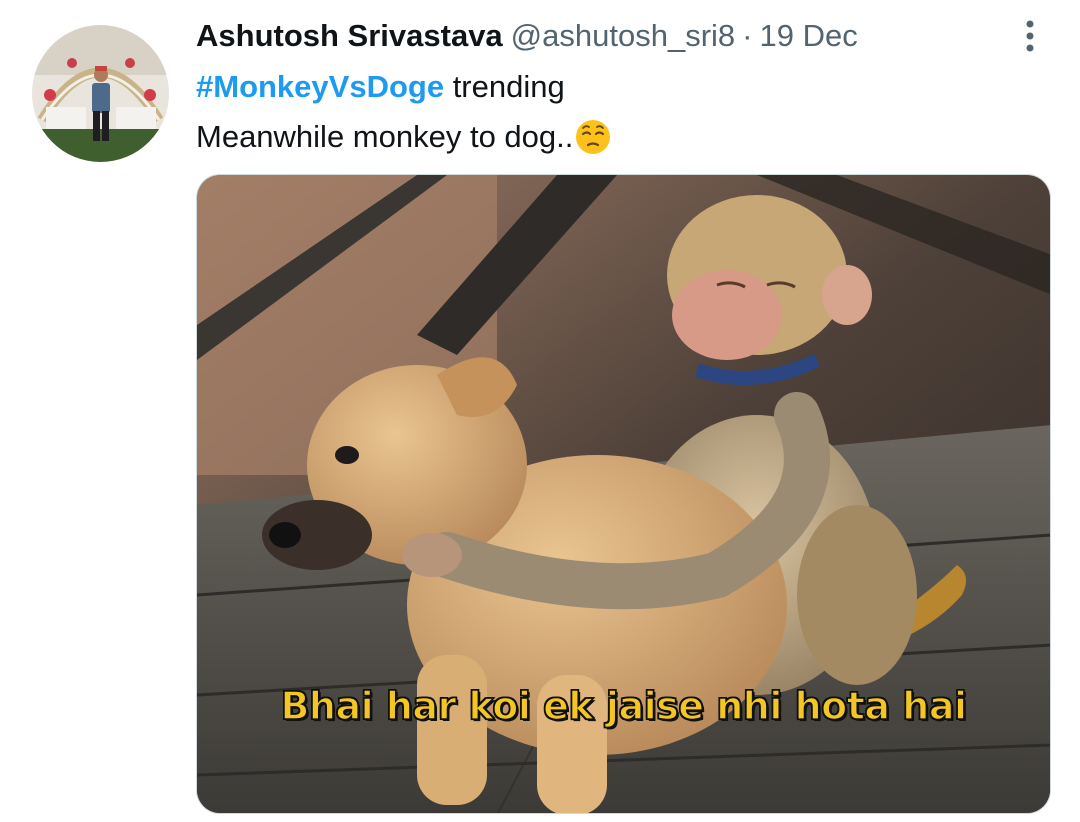 The height and width of the screenshot is (822, 1080). I want to click on tweet-text-line-2: Meanwhile monkey to dog.., so click(403, 141).